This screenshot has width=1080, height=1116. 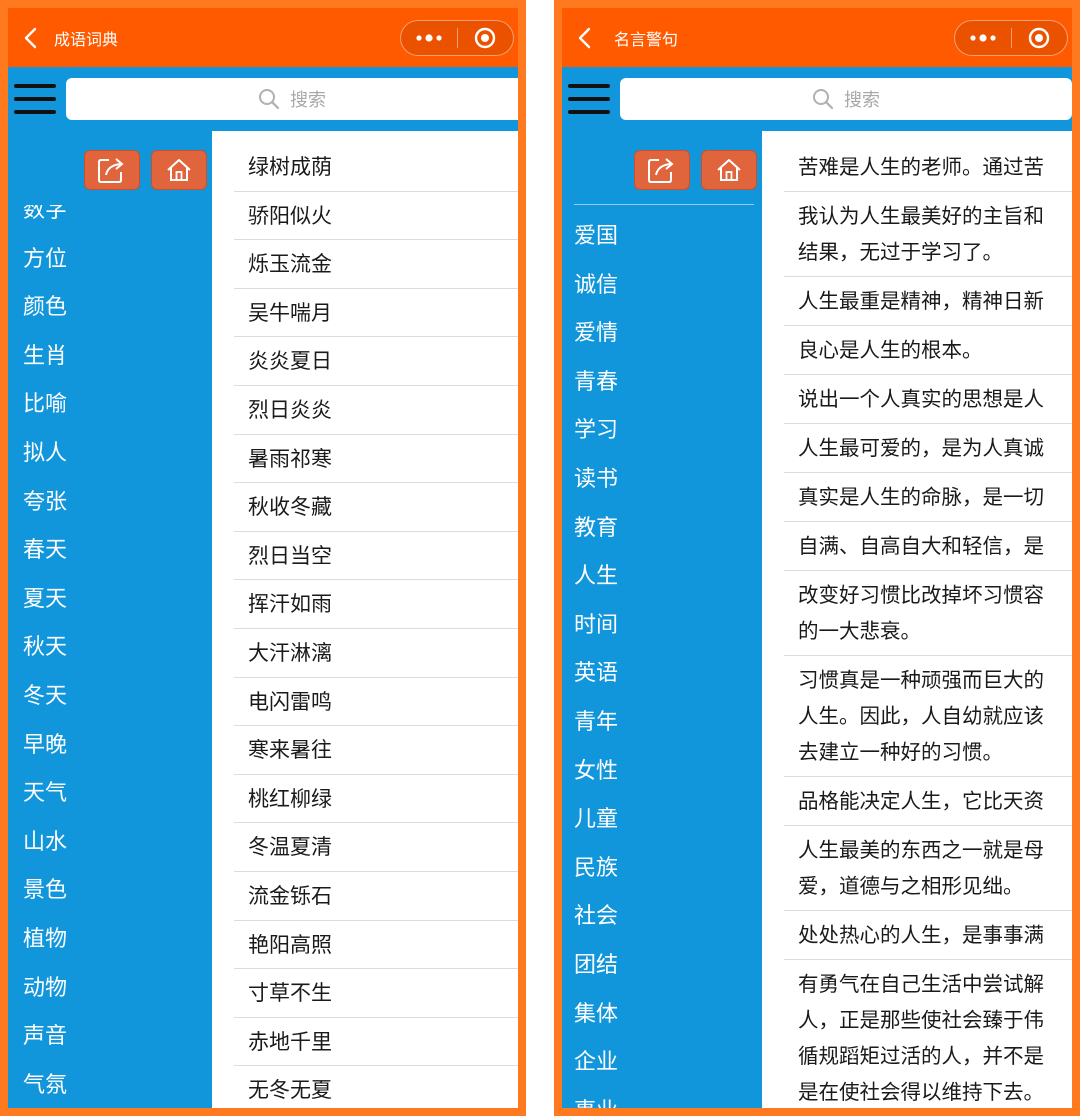 I want to click on category-item: 学习, so click(x=662, y=431).